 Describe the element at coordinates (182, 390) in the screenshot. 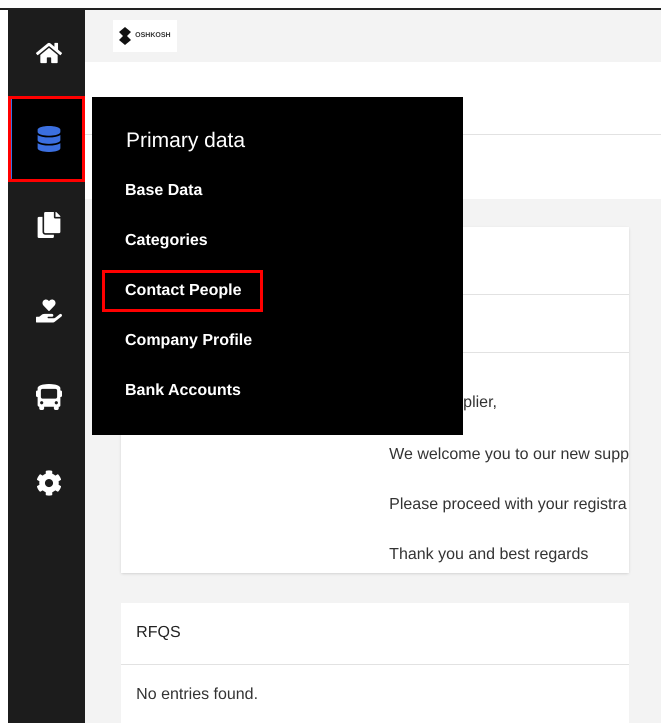

I see `menu-item: Bank Accounts` at that location.